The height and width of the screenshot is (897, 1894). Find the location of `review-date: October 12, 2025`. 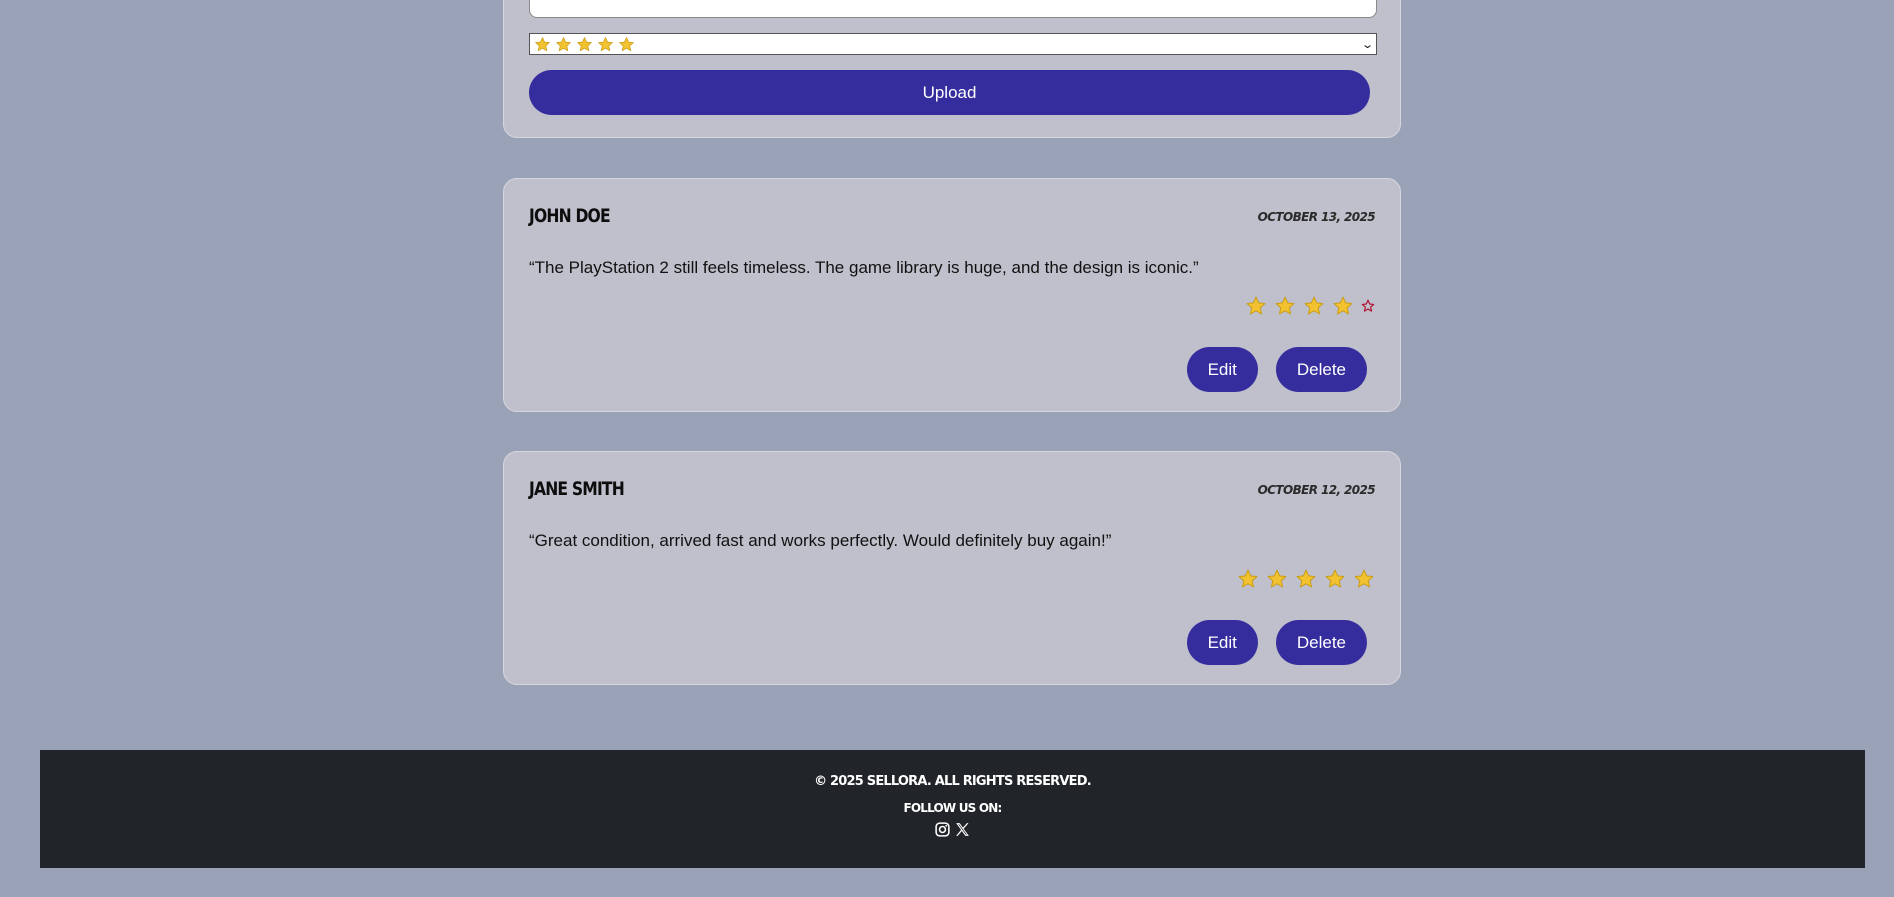

review-date: October 12, 2025 is located at coordinates (1316, 490).